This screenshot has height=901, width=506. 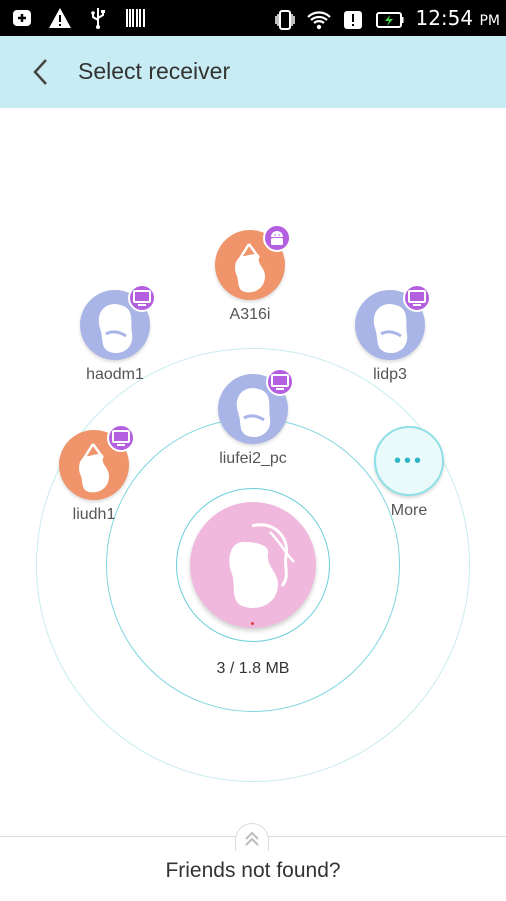 I want to click on battery-charging-icon, so click(x=390, y=19).